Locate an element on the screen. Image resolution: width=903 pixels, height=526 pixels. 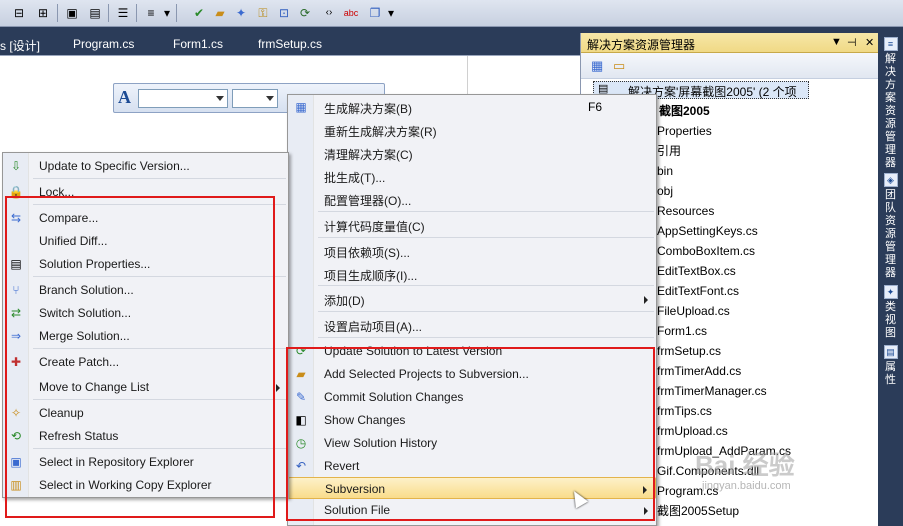
main-menu-item: 计算代码度量值(C) is located at coordinates (472, 225).